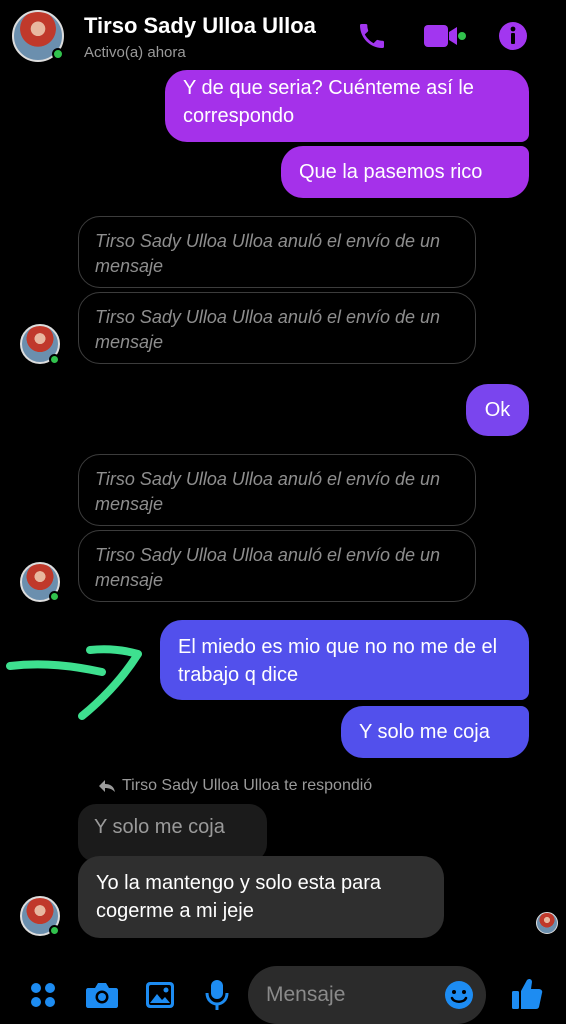  Describe the element at coordinates (200, 26) in the screenshot. I see `contact-name: Tirso Sady Ulloa Ulloa` at that location.